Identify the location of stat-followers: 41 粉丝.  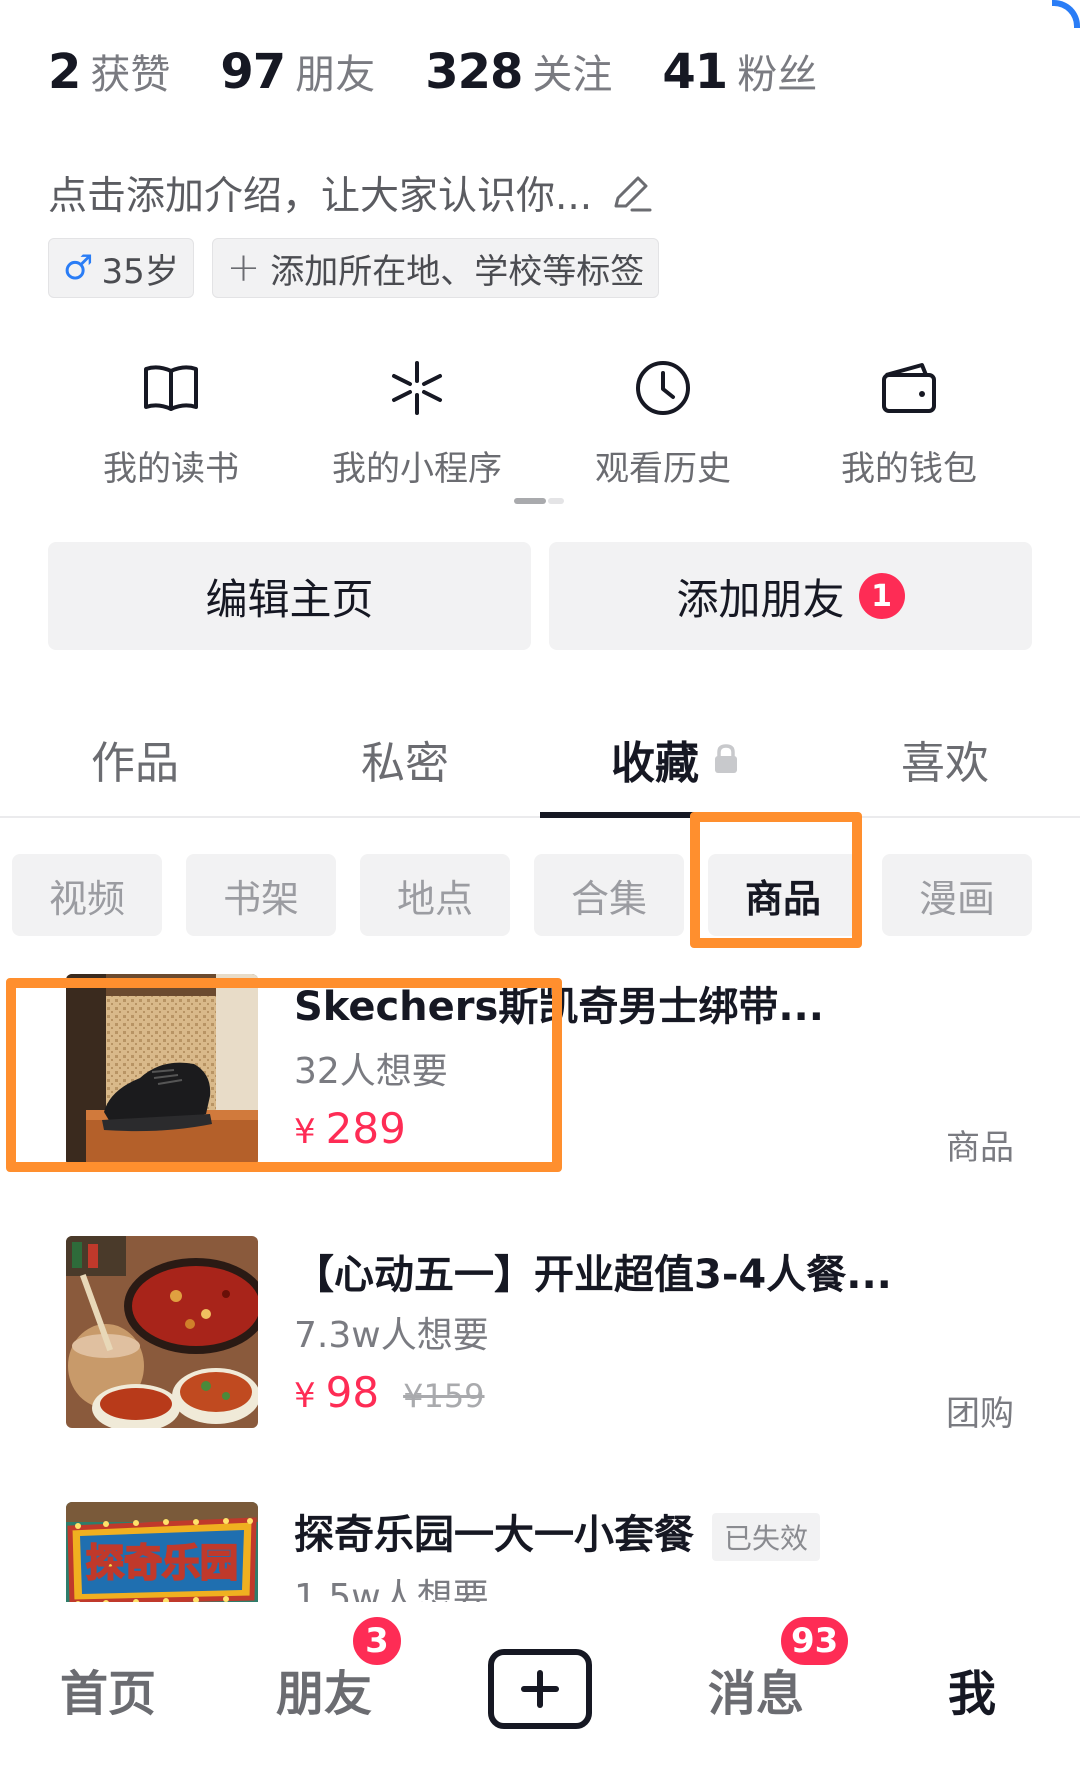
(739, 71).